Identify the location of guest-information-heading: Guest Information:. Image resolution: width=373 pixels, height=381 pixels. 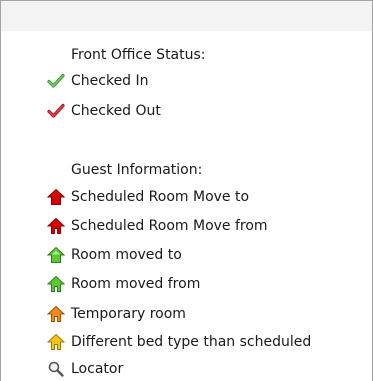
(137, 170).